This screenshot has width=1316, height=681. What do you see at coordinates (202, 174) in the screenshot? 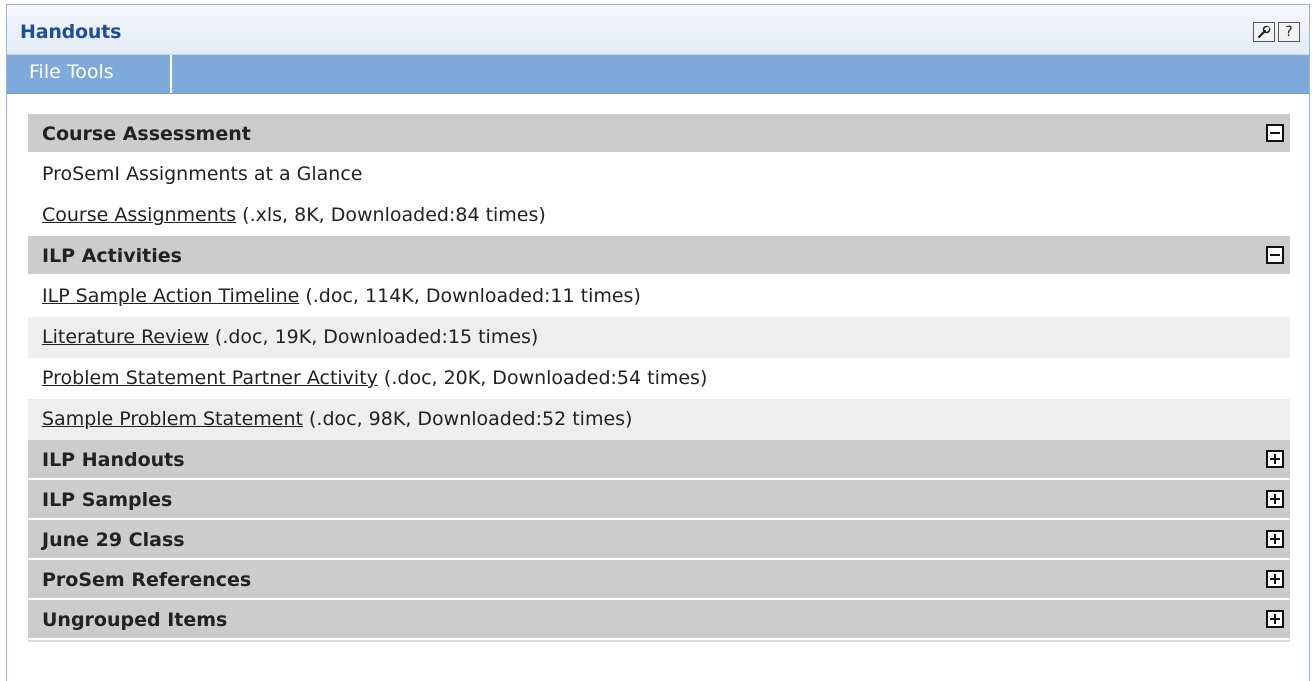
I see `item-text: ProSemI Assignments at a Glance` at bounding box center [202, 174].